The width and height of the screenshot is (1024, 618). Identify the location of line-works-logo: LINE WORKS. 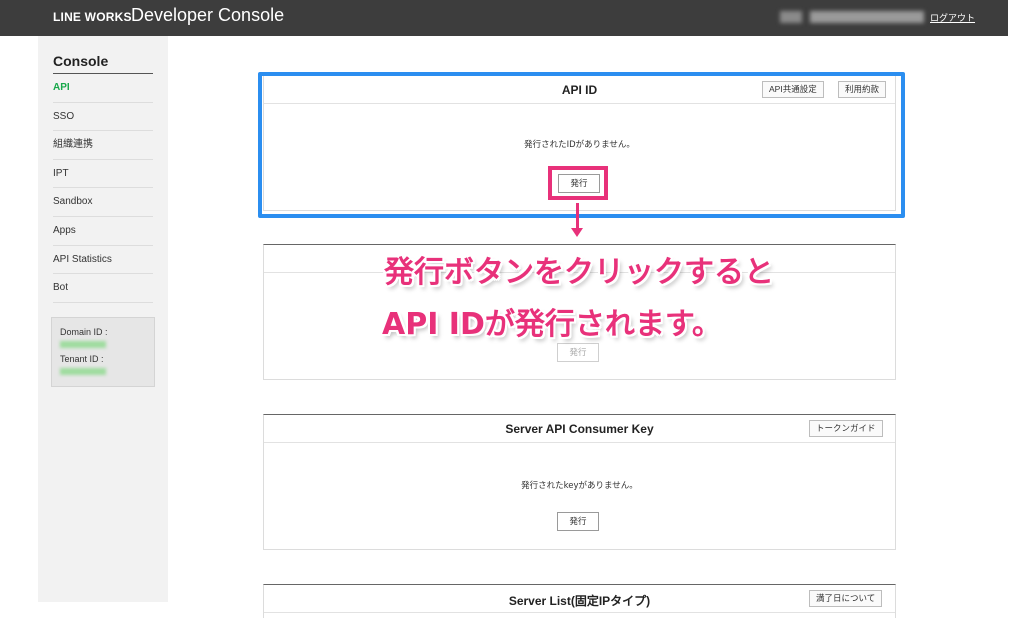
(92, 17).